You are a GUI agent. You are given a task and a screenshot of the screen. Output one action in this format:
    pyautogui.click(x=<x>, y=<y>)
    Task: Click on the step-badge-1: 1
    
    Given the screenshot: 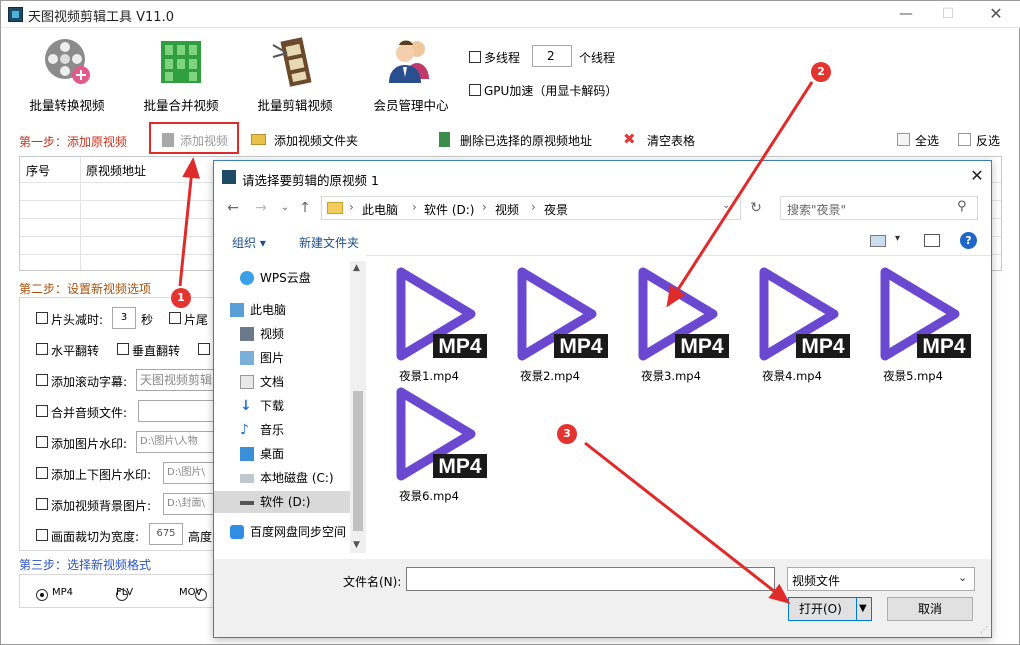 What is the action you would take?
    pyautogui.click(x=181, y=298)
    